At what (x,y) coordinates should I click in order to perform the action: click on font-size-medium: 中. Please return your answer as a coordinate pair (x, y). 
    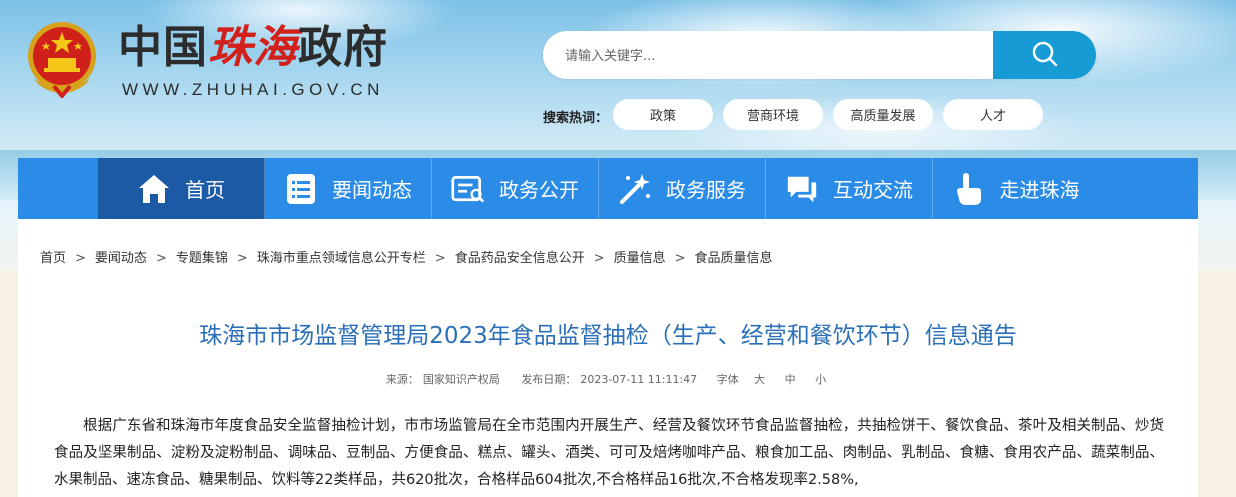
    Looking at the image, I should click on (790, 379).